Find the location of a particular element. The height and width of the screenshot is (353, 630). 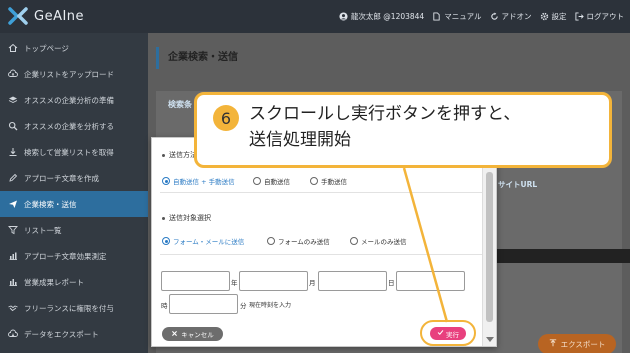

modal-scrollbar is located at coordinates (489, 242).